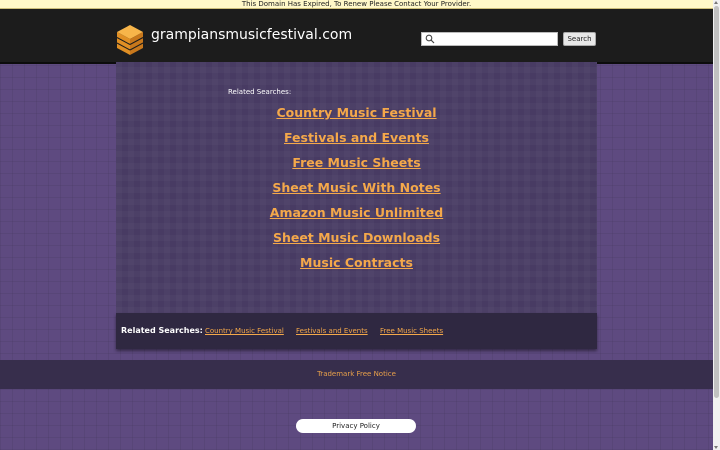  What do you see at coordinates (356, 36) in the screenshot?
I see `header: grampiansmusicfestival.com Search` at bounding box center [356, 36].